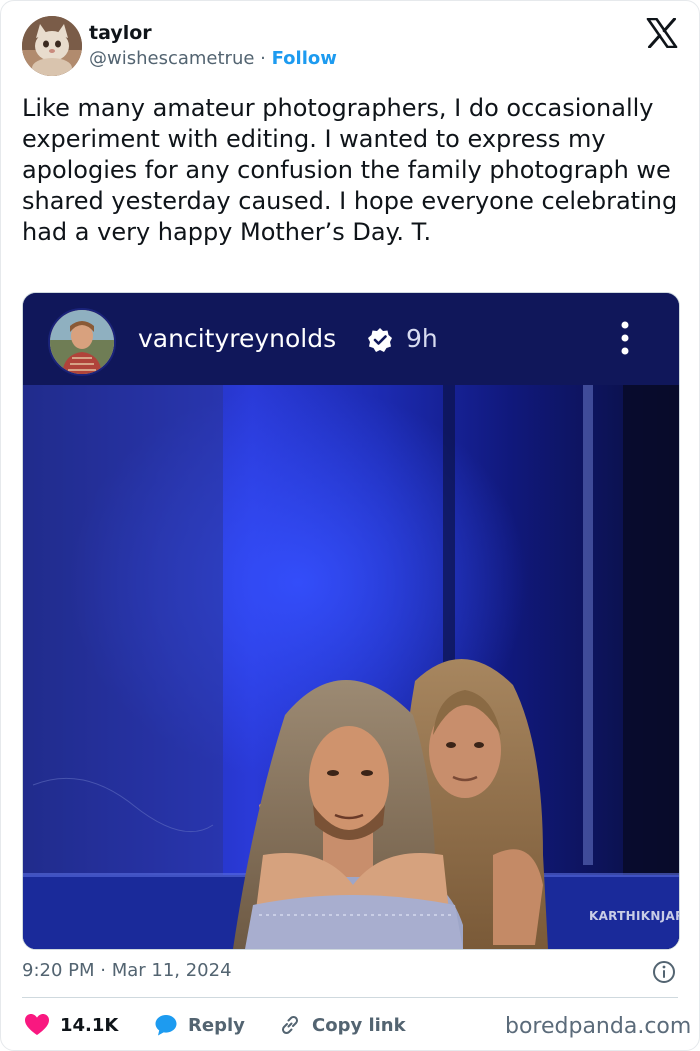 Image resolution: width=700 pixels, height=1051 pixels. Describe the element at coordinates (166, 1025) in the screenshot. I see `speech-bubble-icon` at that location.